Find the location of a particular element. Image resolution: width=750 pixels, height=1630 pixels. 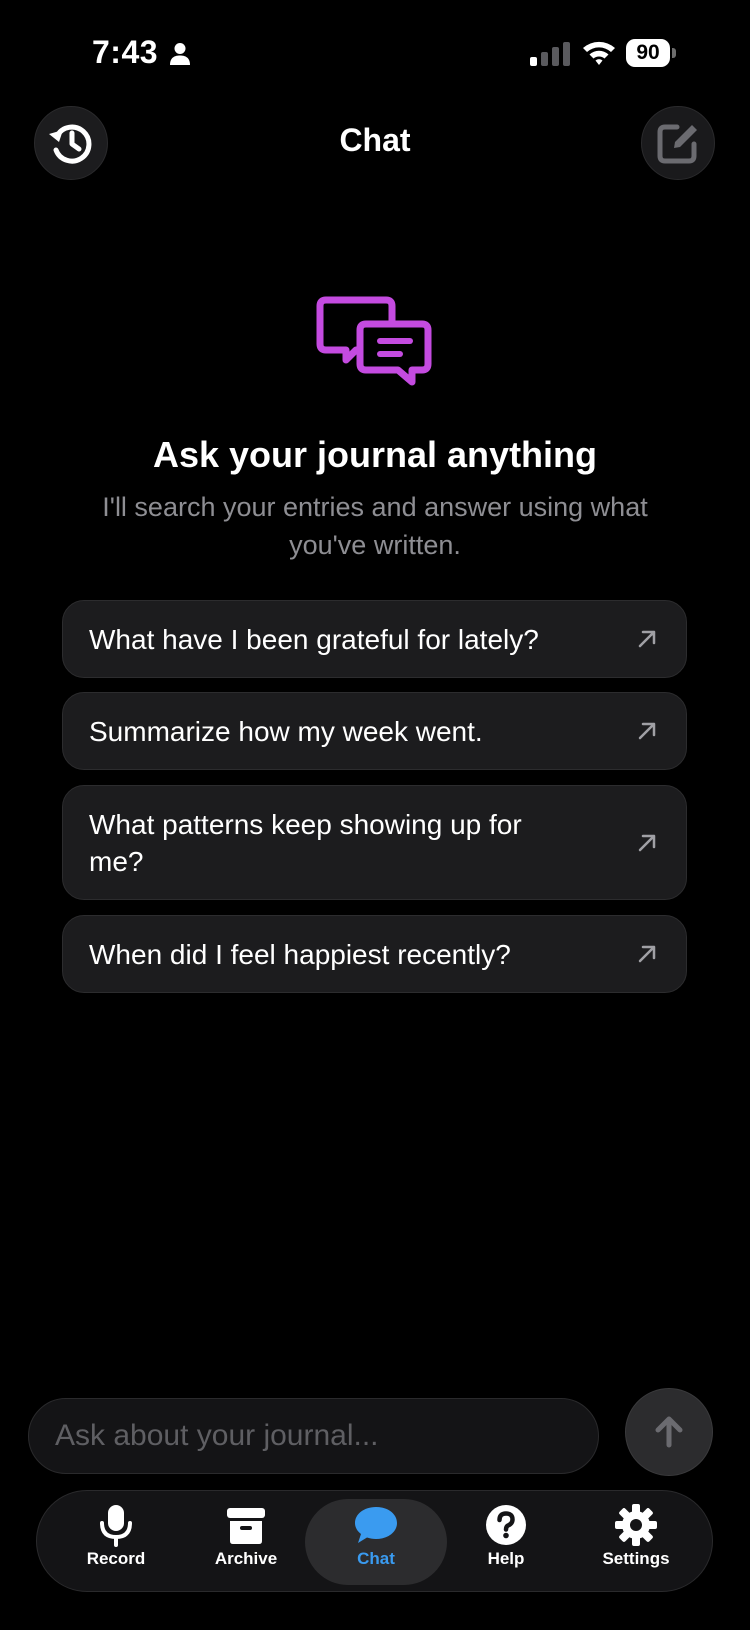

wifi-icon is located at coordinates (599, 53).